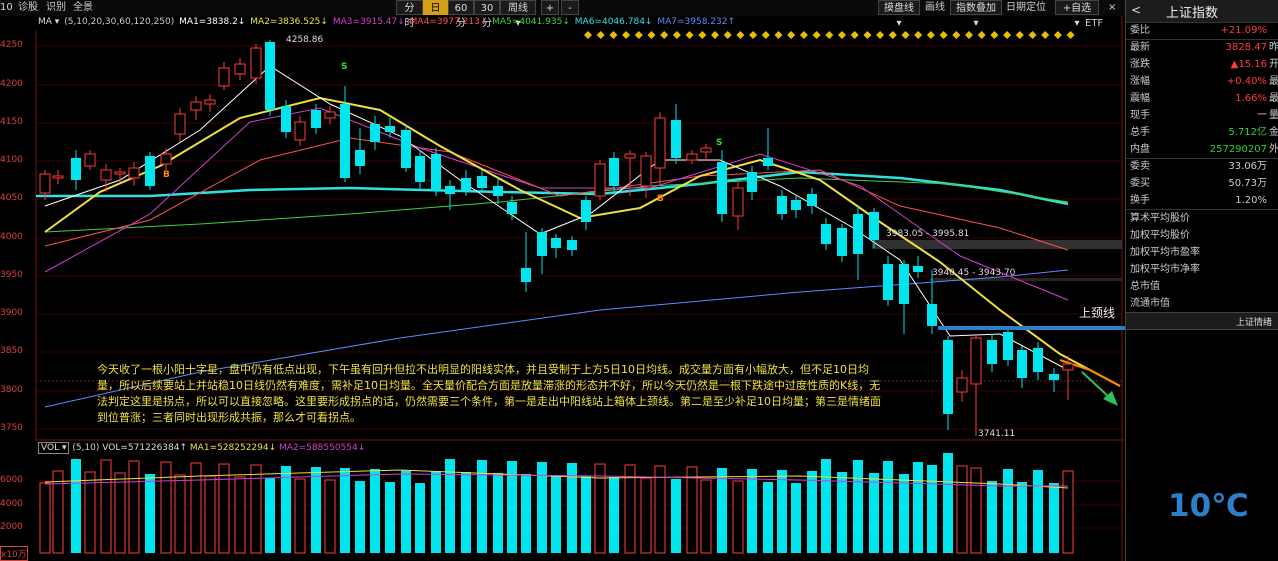  Describe the element at coordinates (556, 503) in the screenshot. I see `volume-bars` at that location.